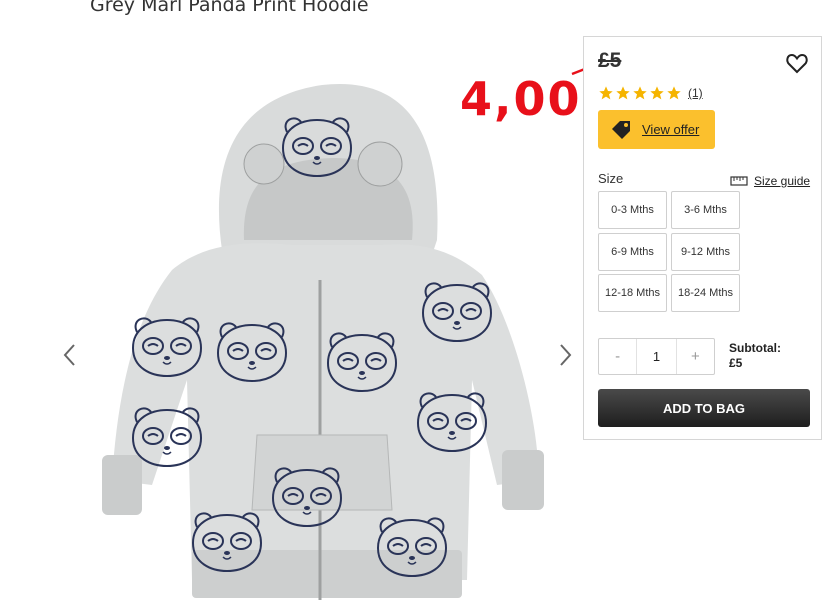 The image size is (825, 605). Describe the element at coordinates (610, 60) in the screenshot. I see `price: £5` at that location.